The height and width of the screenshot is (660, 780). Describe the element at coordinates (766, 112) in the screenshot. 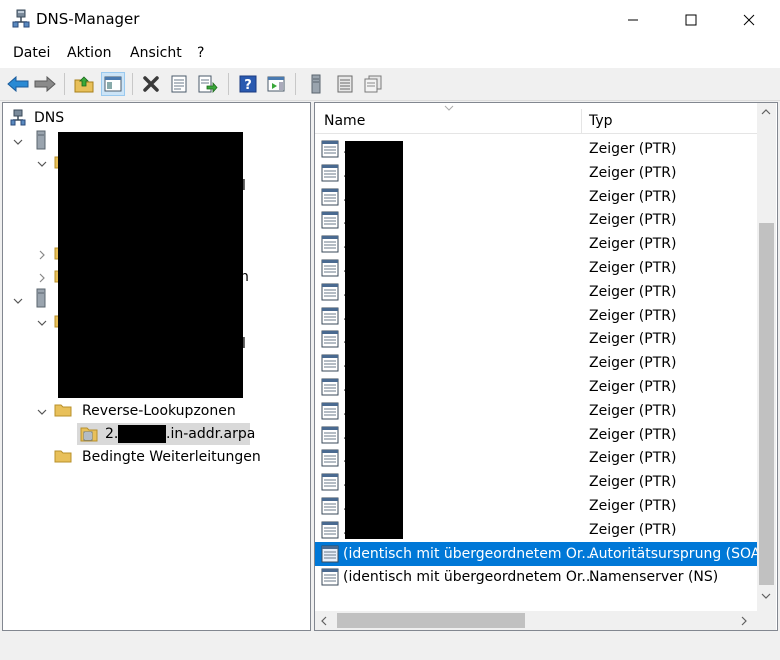

I see `scroll-up-icon` at that location.